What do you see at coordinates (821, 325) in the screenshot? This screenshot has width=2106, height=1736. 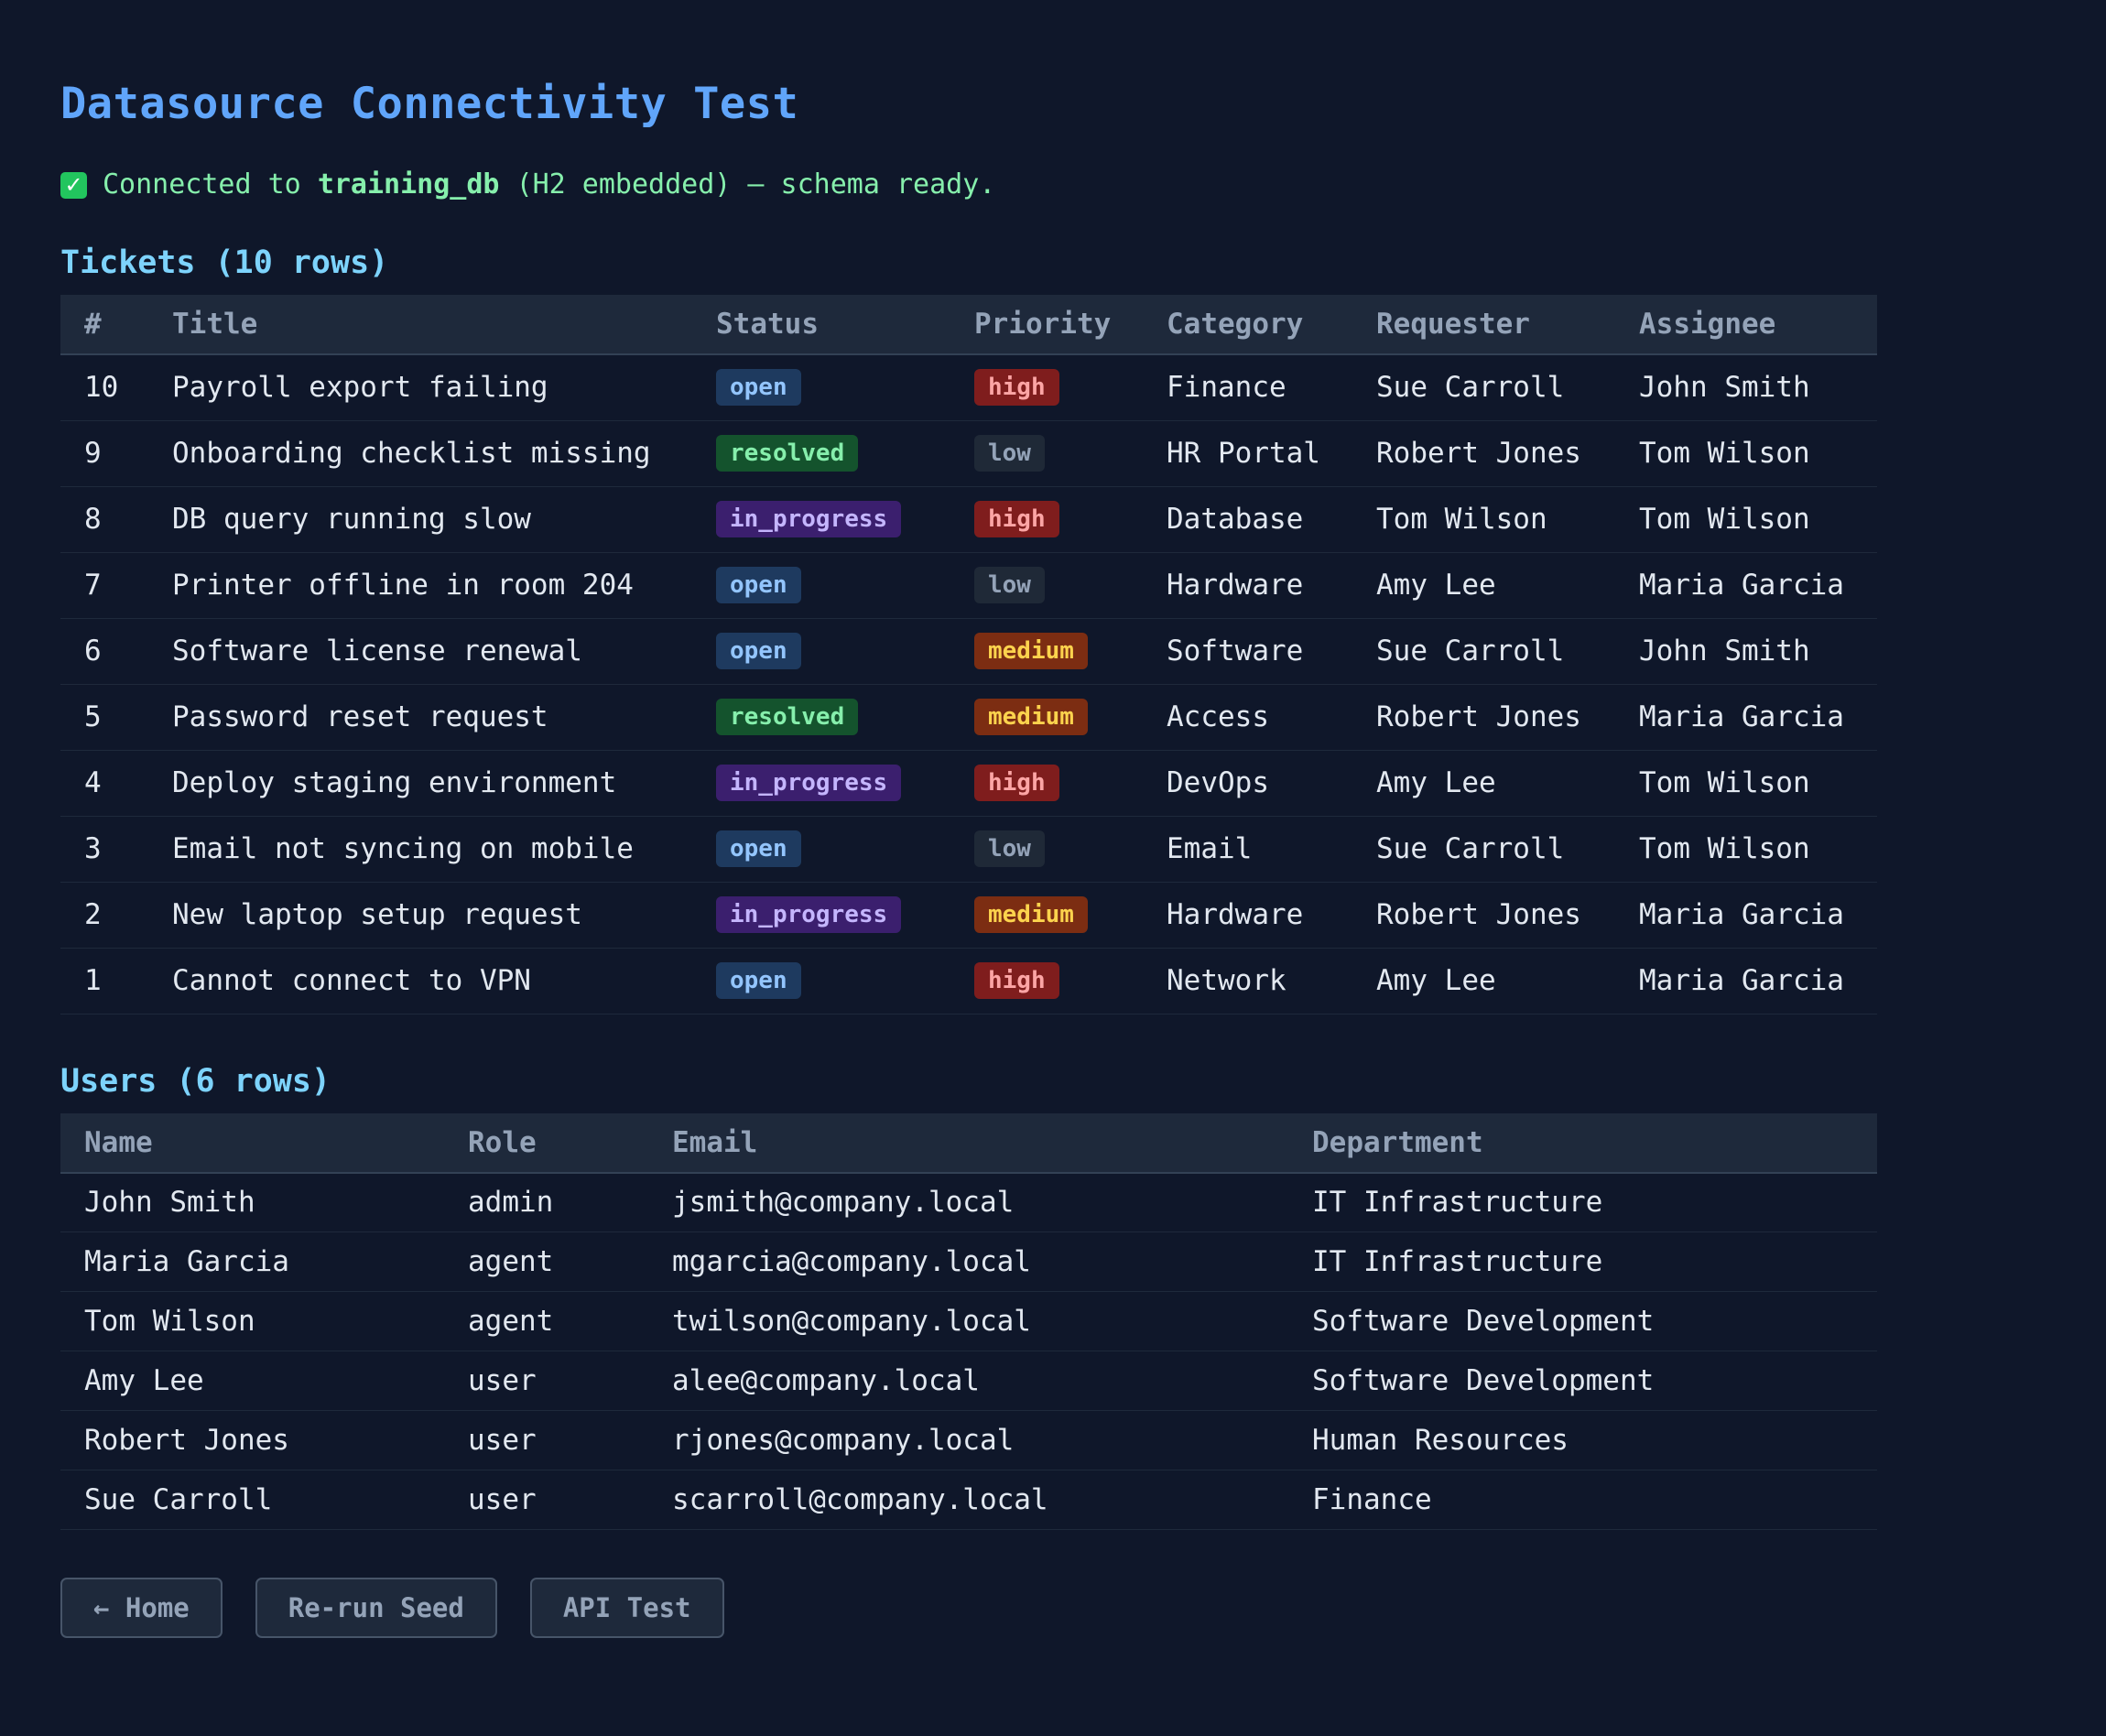 I see `col-header-status: Status` at bounding box center [821, 325].